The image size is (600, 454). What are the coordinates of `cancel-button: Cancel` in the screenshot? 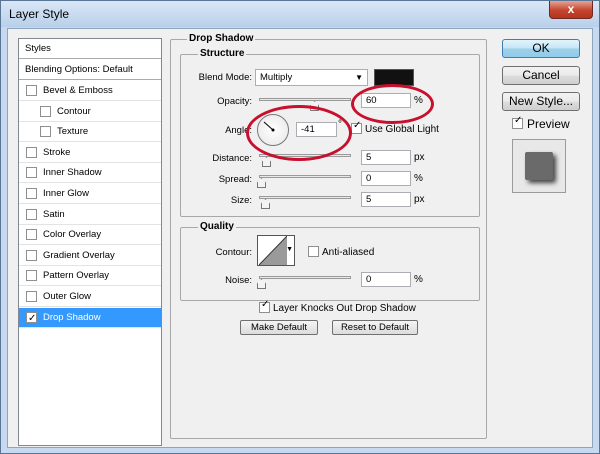 It's located at (541, 75).